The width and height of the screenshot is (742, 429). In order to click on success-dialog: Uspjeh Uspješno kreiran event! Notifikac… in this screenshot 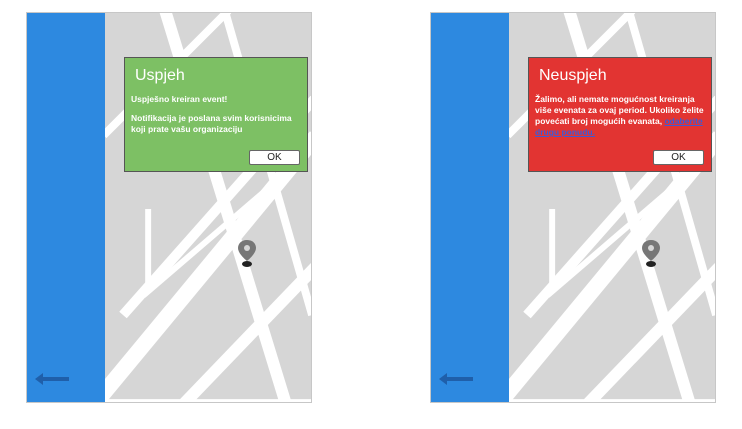, I will do `click(216, 114)`.